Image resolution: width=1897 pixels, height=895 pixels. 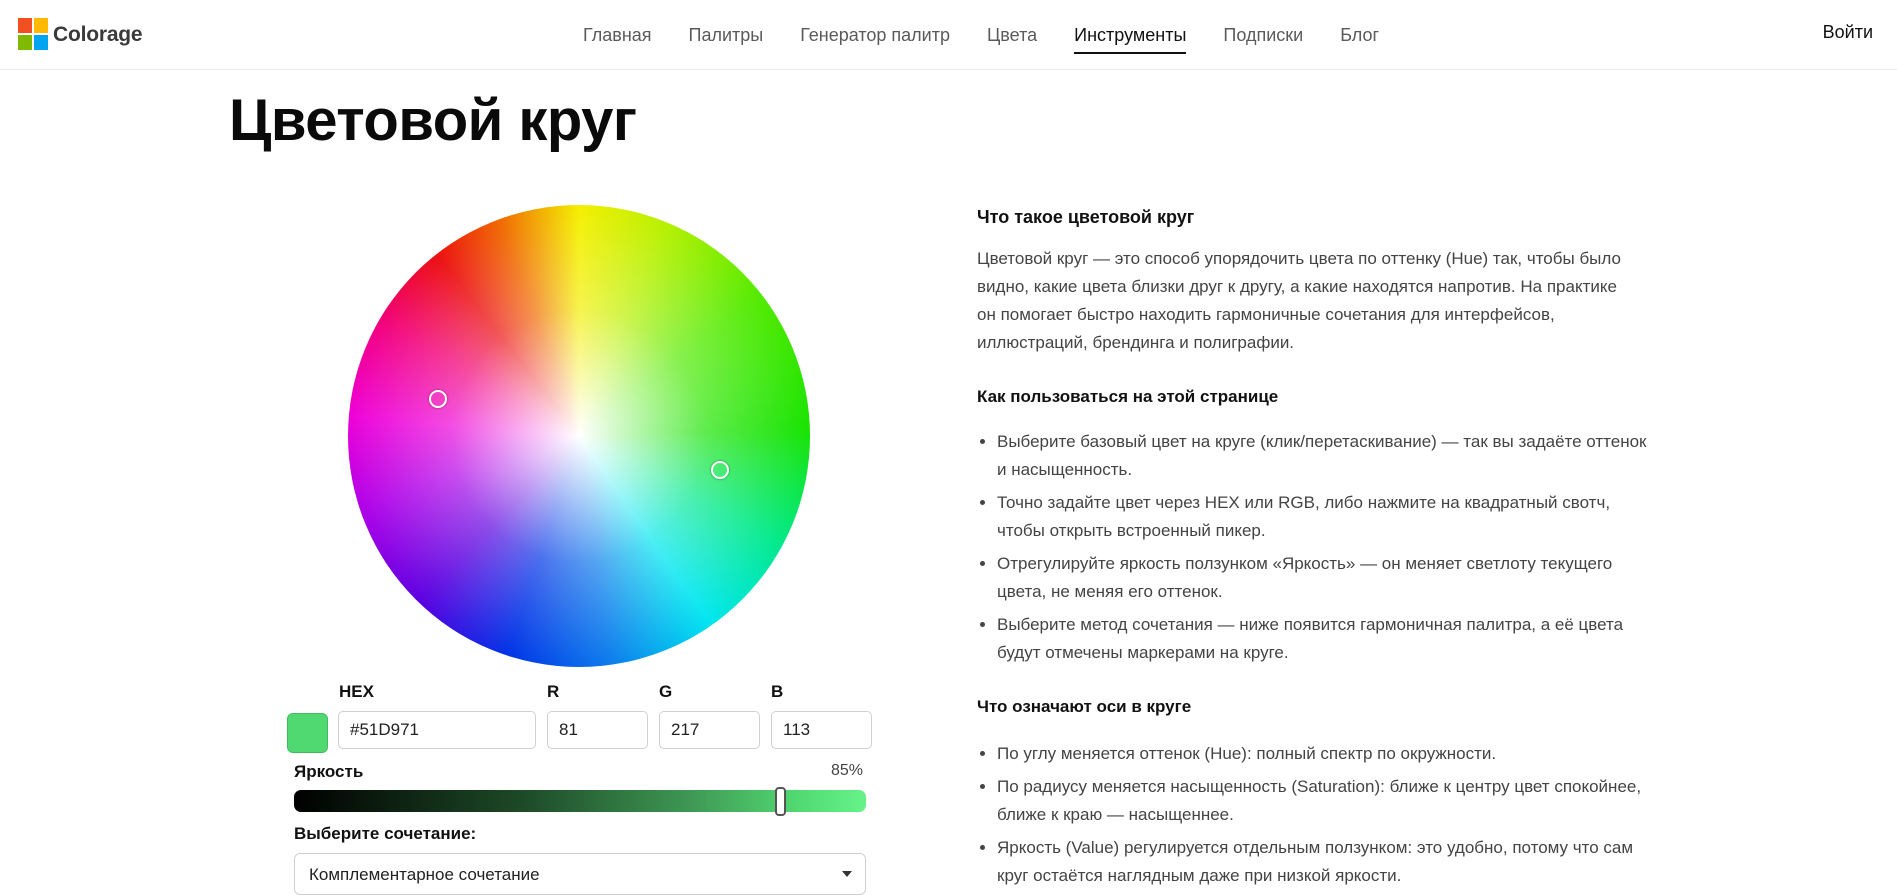 I want to click on nav-item-palette-generator: Генератор палитр, so click(x=875, y=35).